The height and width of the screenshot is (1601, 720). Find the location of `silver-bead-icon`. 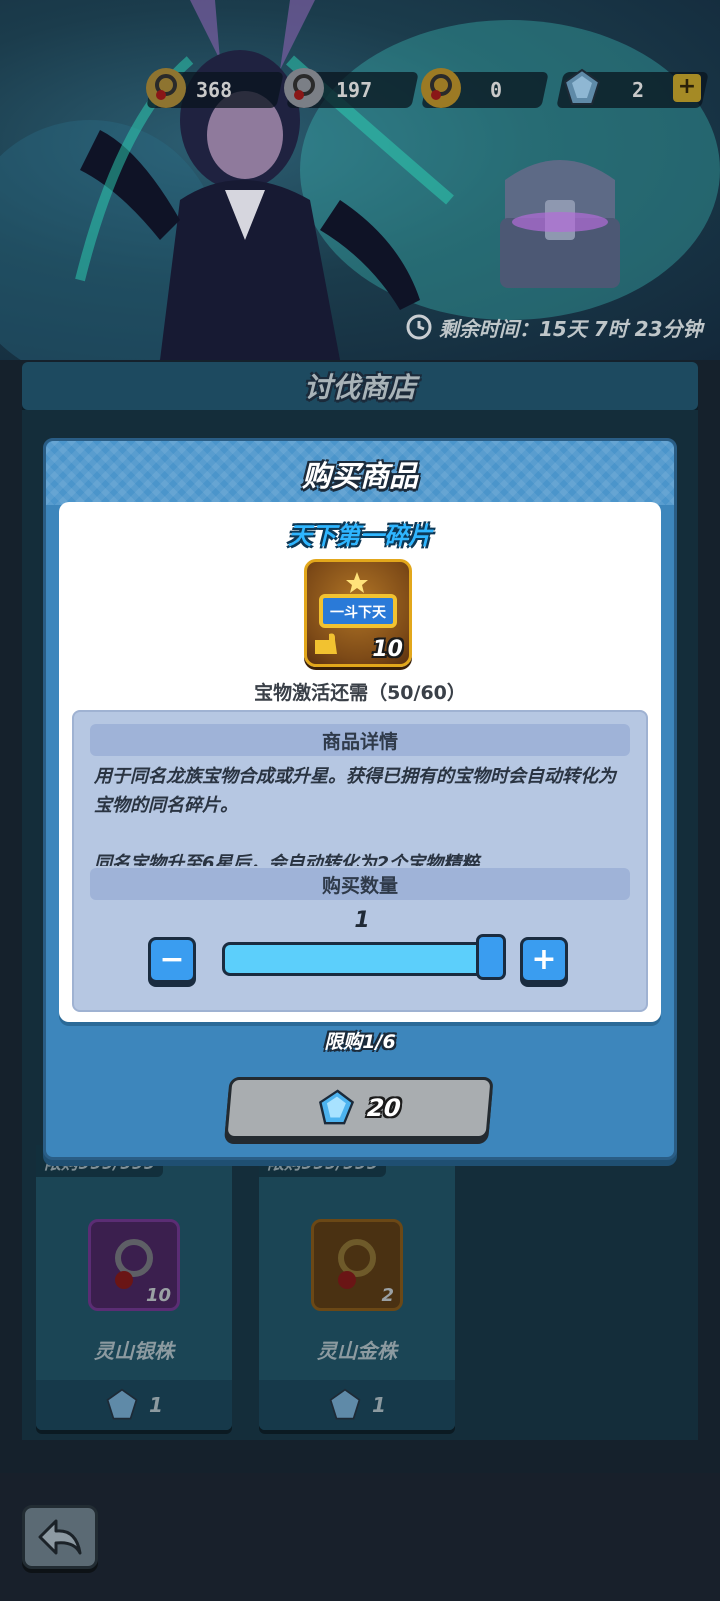

silver-bead-icon is located at coordinates (166, 88).